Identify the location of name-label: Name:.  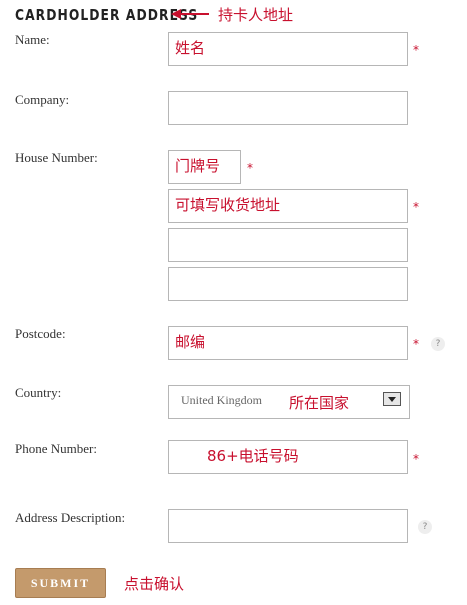
(32, 39).